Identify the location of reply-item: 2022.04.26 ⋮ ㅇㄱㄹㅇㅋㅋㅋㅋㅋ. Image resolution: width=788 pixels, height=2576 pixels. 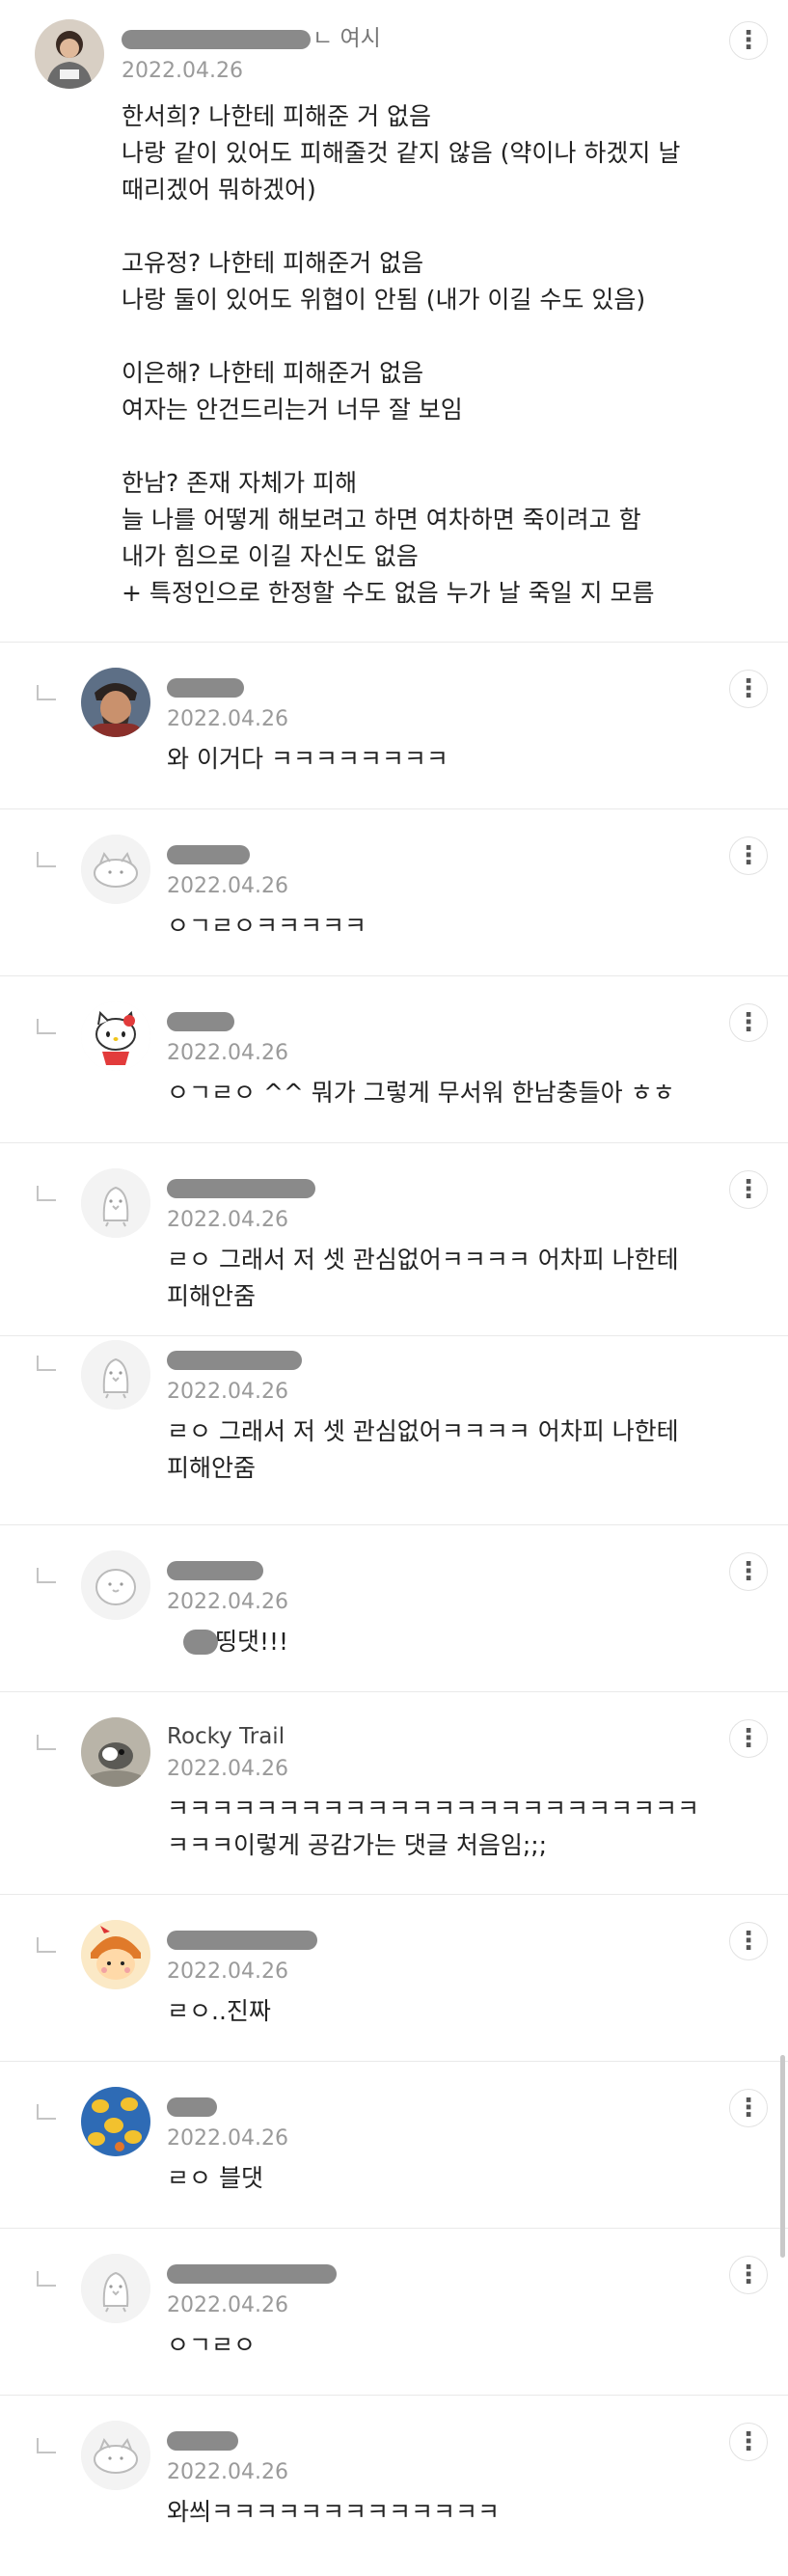
(394, 892).